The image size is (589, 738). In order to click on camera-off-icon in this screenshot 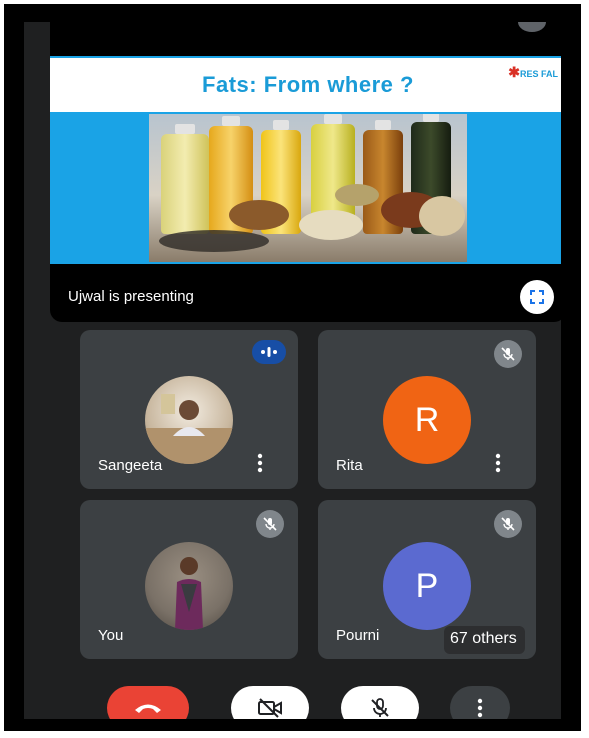, I will do `click(270, 708)`.